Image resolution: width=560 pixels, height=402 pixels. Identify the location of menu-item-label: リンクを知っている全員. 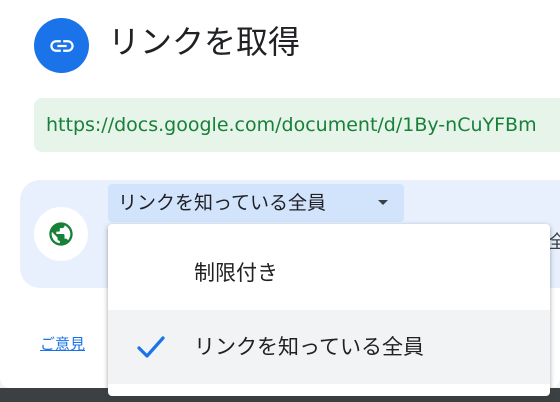
(309, 347).